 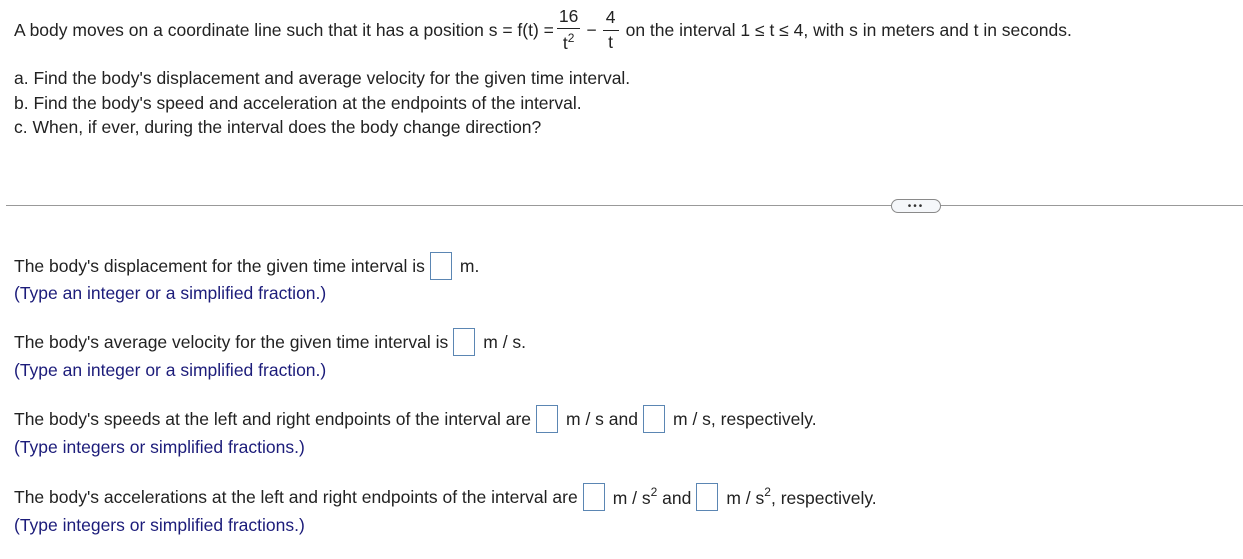 What do you see at coordinates (610, 19) in the screenshot?
I see `fraction-numerator: 4` at bounding box center [610, 19].